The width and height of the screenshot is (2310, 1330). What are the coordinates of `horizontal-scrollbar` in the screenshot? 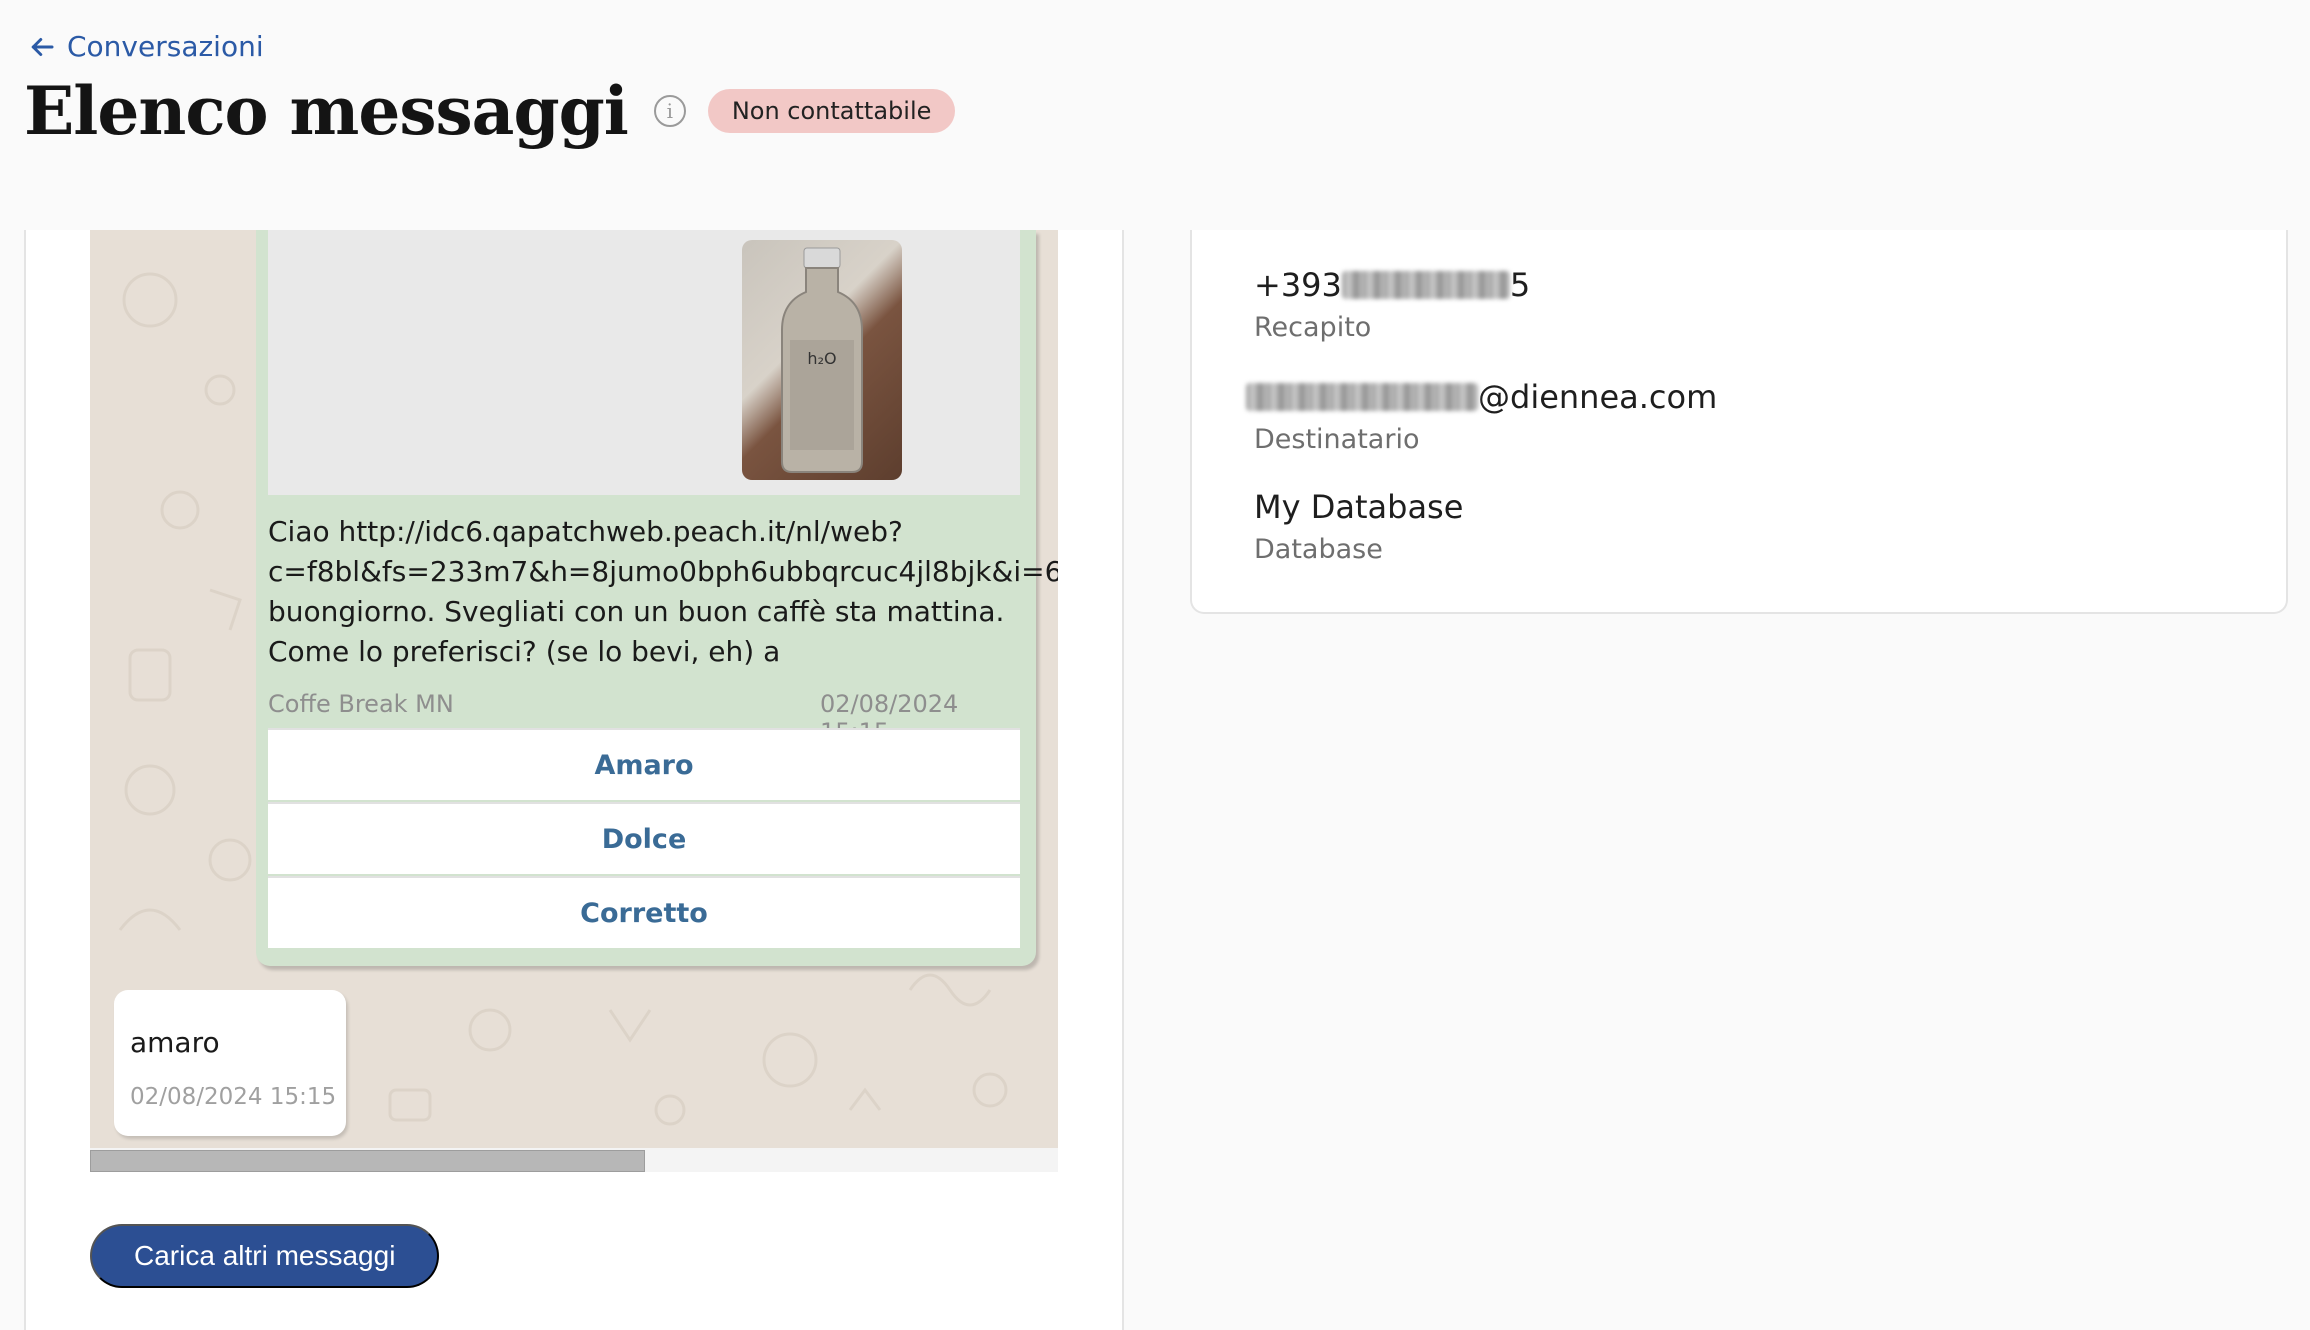 It's located at (574, 1160).